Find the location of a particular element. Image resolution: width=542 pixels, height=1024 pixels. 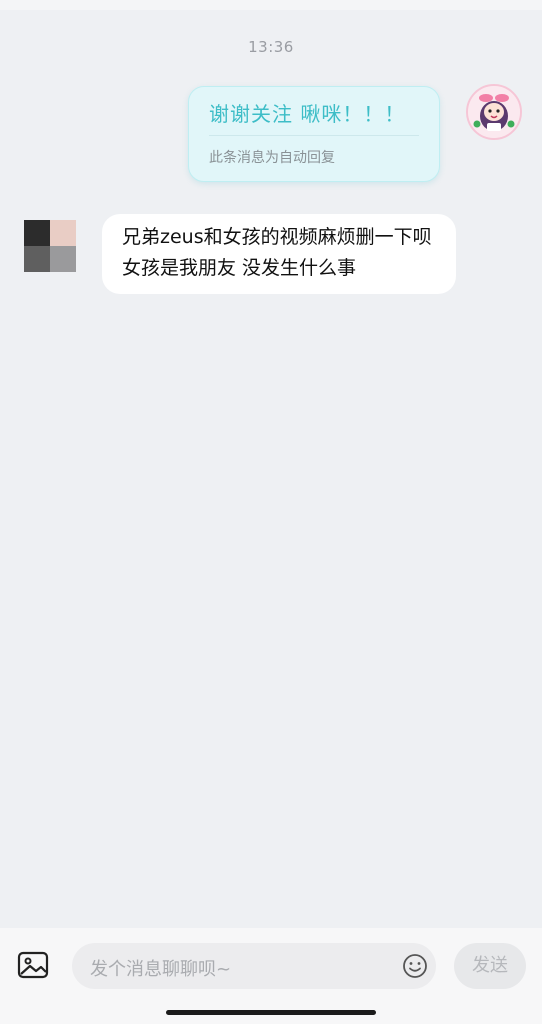

self-avatar is located at coordinates (494, 112).